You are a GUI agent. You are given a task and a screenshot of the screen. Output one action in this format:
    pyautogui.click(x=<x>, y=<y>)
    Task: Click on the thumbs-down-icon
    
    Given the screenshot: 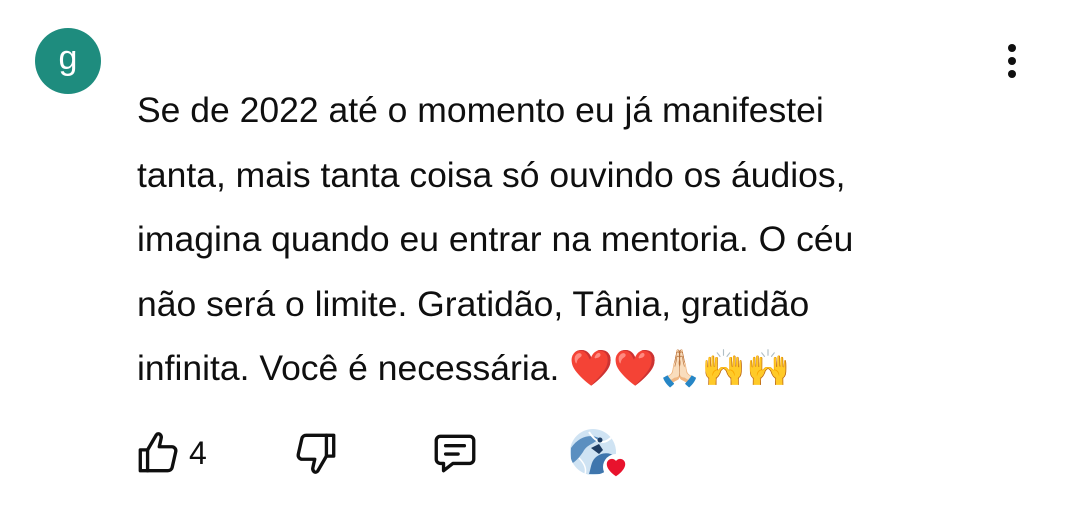 What is the action you would take?
    pyautogui.click(x=316, y=453)
    